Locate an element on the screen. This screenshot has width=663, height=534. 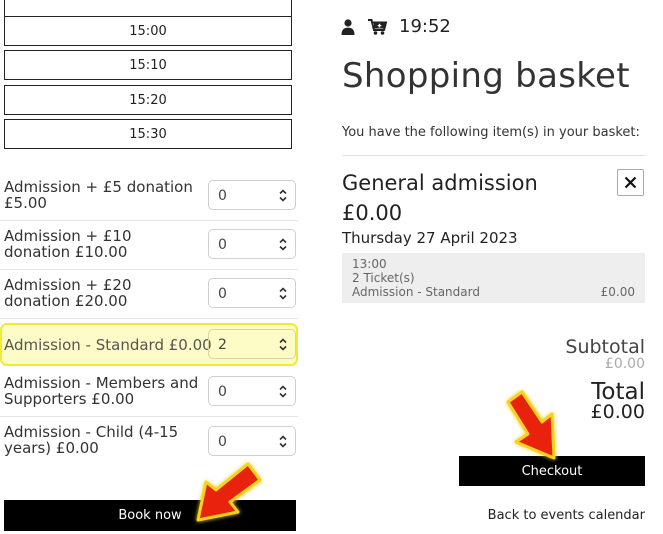
time-slot-button: 15:20 is located at coordinates (148, 100).